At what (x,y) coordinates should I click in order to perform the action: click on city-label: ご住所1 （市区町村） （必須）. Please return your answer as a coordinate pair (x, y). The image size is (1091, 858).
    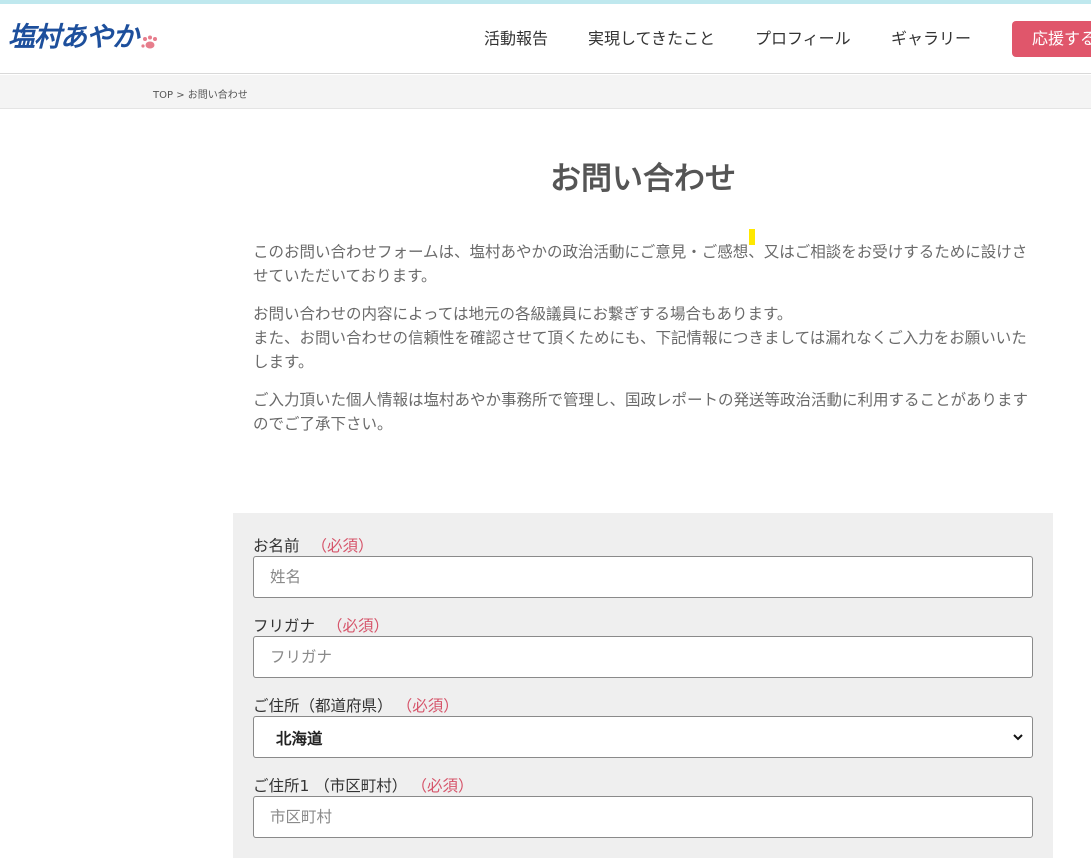
    Looking at the image, I should click on (363, 786).